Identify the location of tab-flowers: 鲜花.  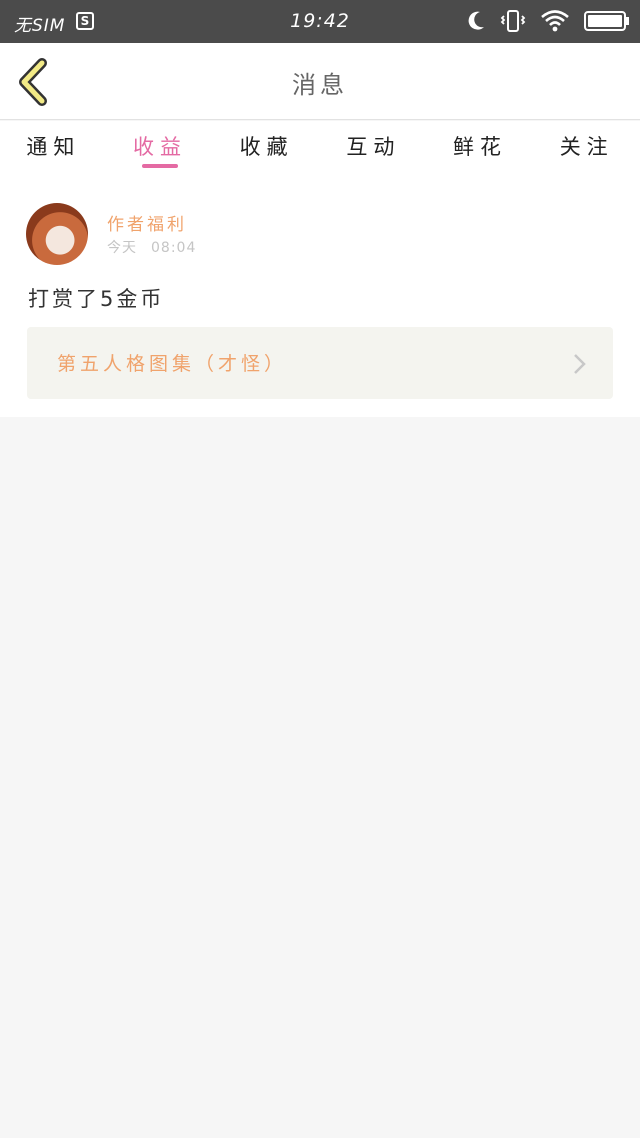
(480, 148).